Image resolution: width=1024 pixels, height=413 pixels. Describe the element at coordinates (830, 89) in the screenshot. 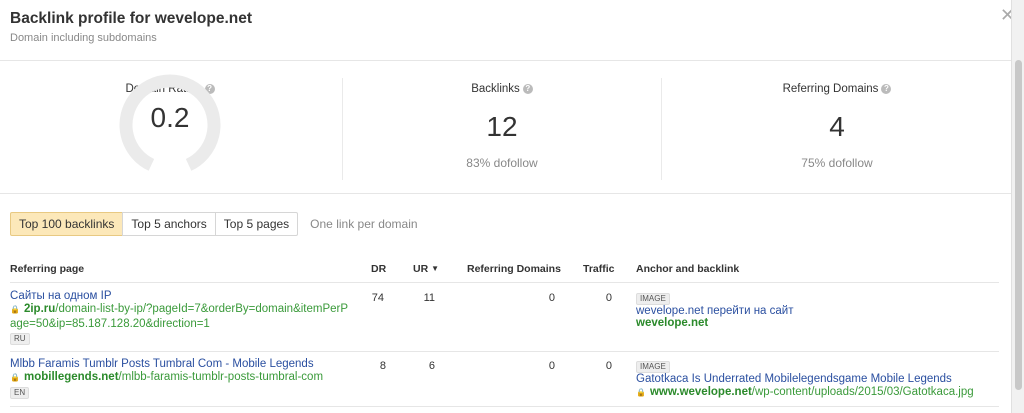

I see `referring-domains-label: Referring Domains` at that location.